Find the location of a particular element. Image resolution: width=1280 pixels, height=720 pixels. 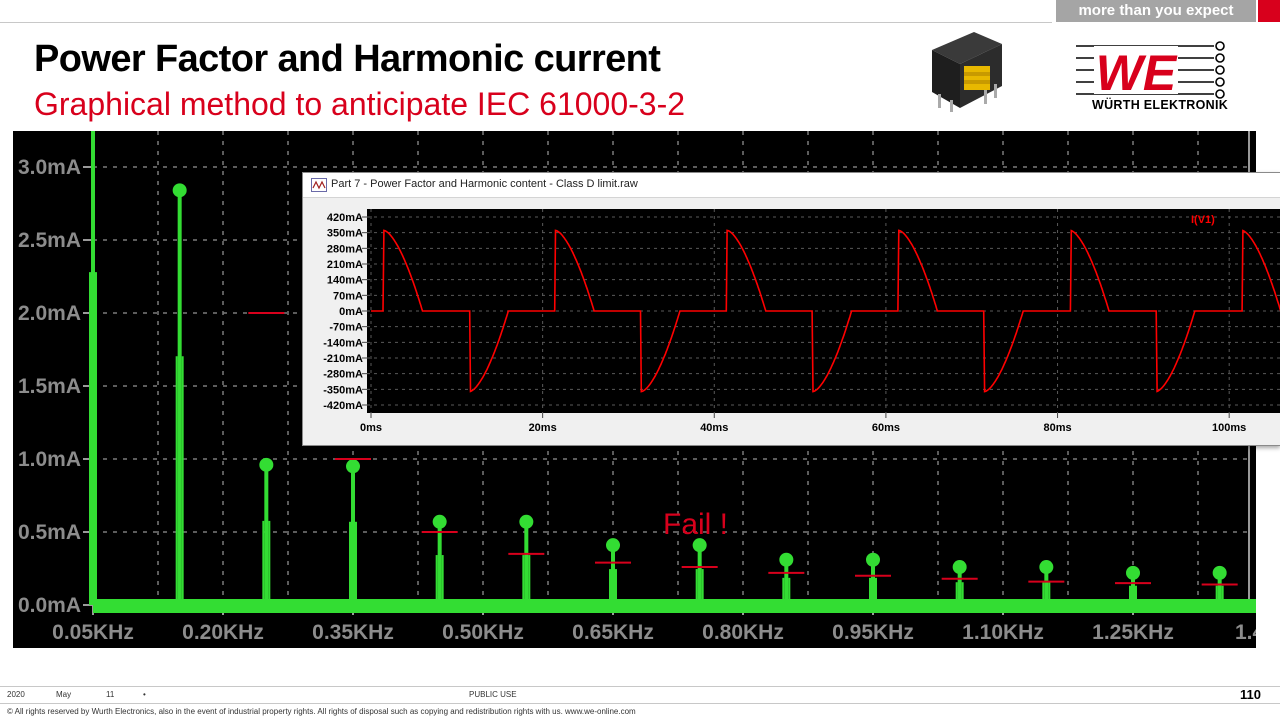

brand-accent-square is located at coordinates (1269, 11).